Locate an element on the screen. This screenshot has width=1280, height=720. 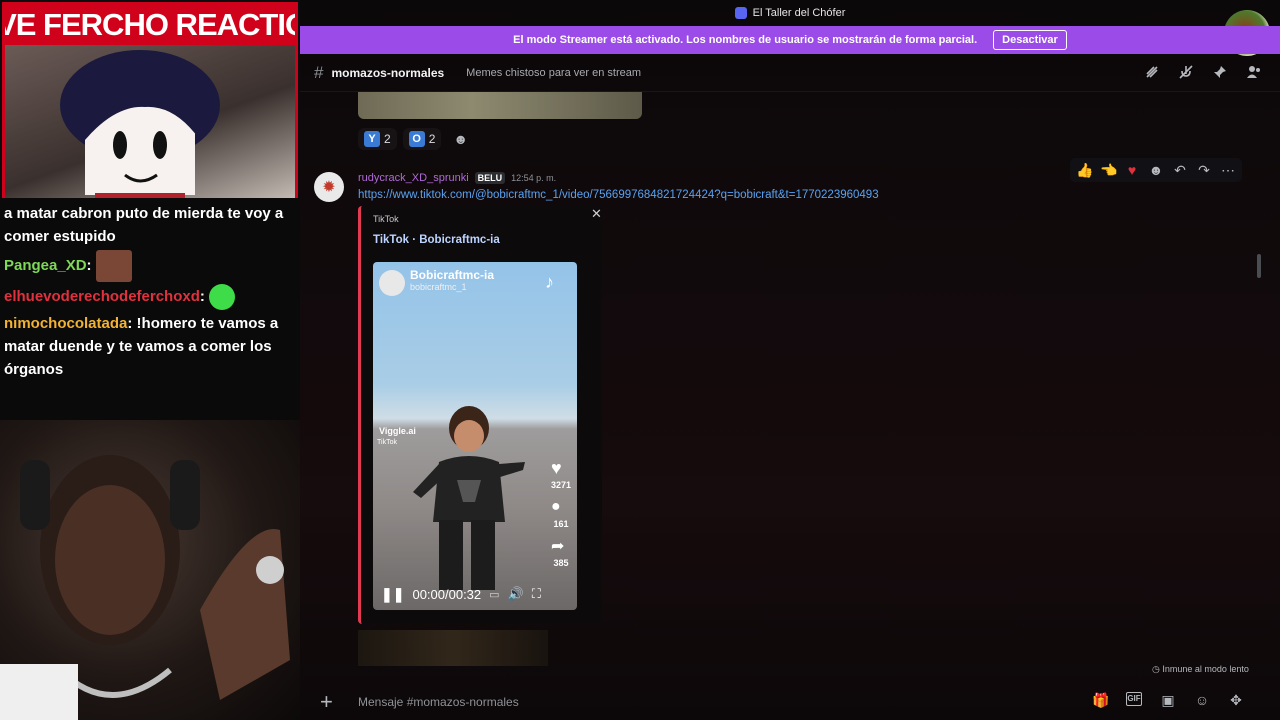
video-controls: ❚❚ 00:00/00:32 ▭ 🔊 ⛶ is located at coordinates (475, 594).